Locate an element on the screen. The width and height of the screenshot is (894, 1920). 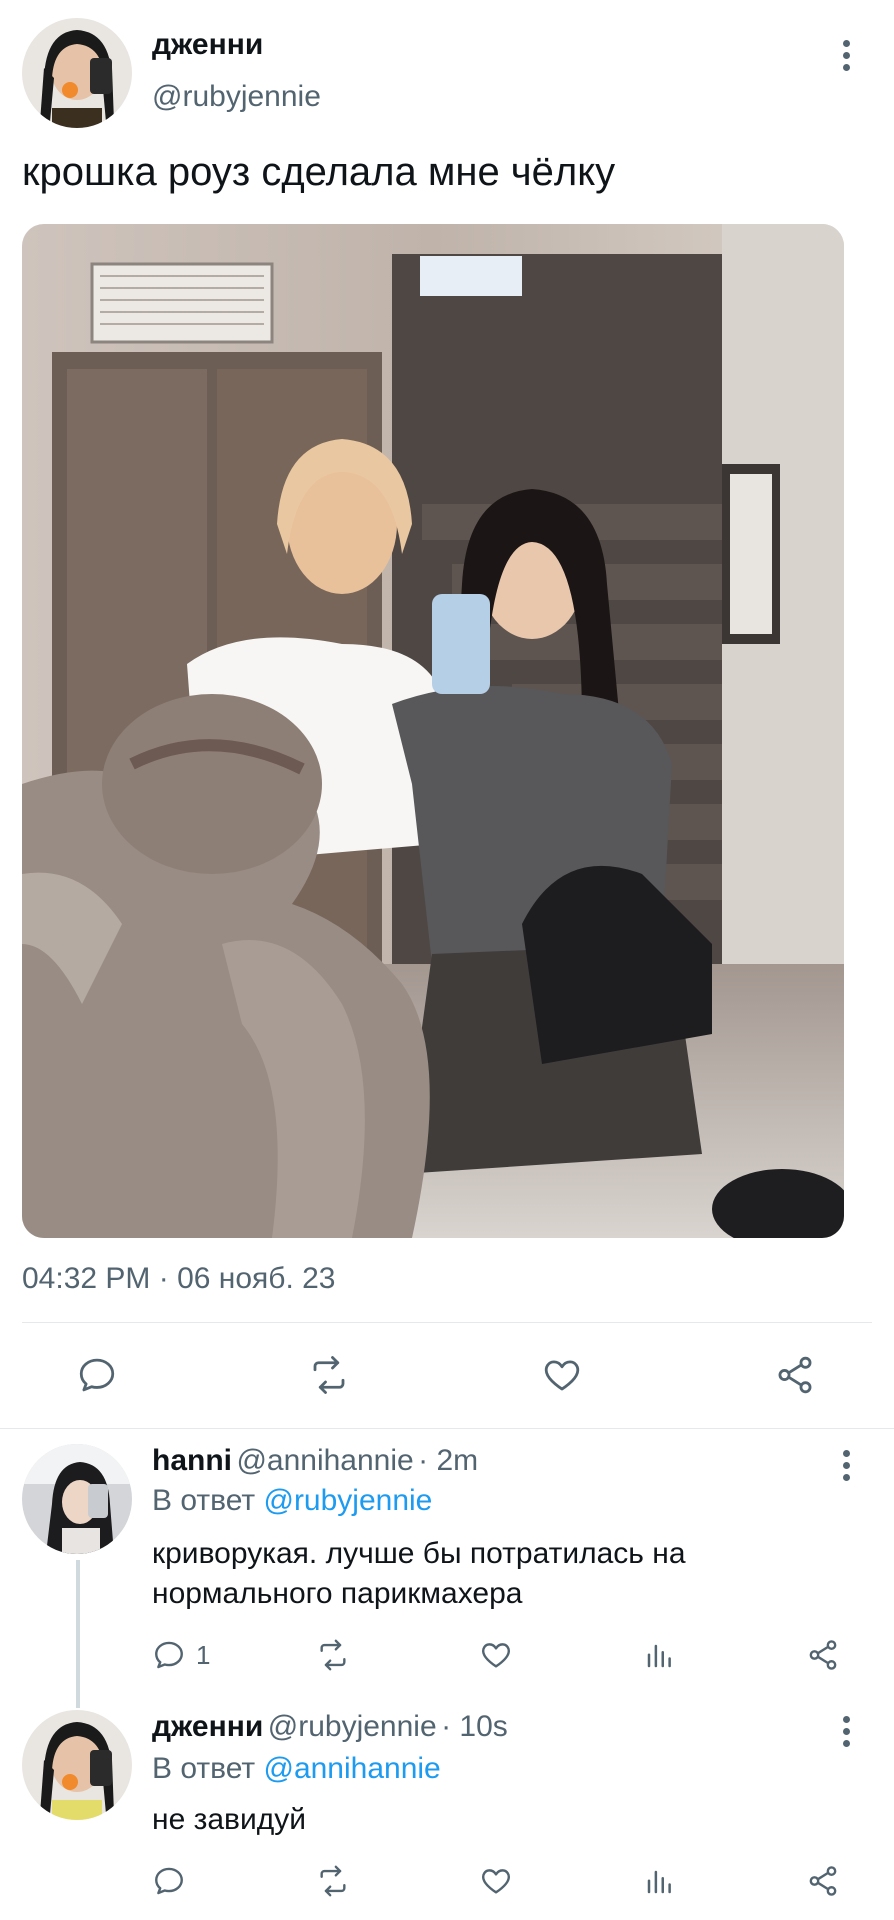
reply-text-line: не завидуй is located at coordinates (229, 1819).